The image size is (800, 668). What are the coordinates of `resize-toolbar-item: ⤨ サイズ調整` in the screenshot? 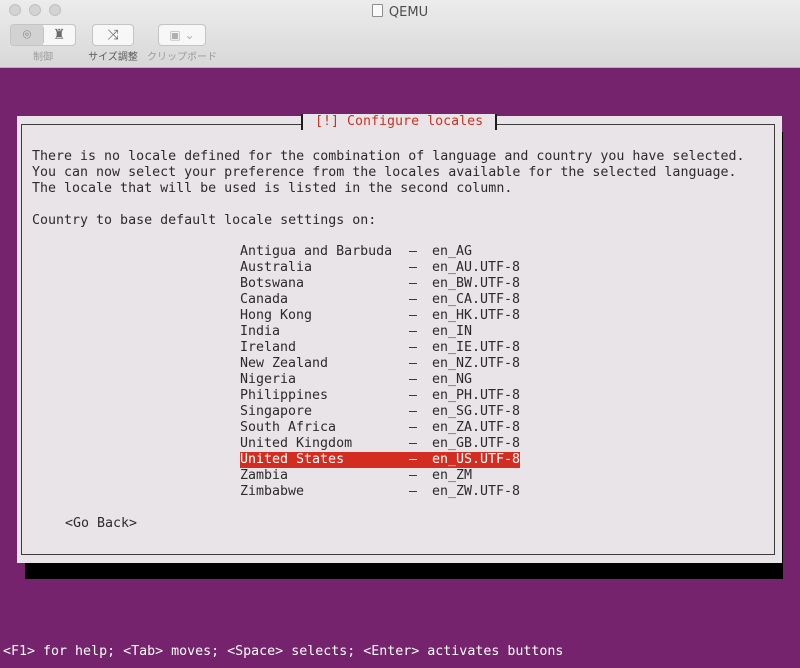 It's located at (113, 43).